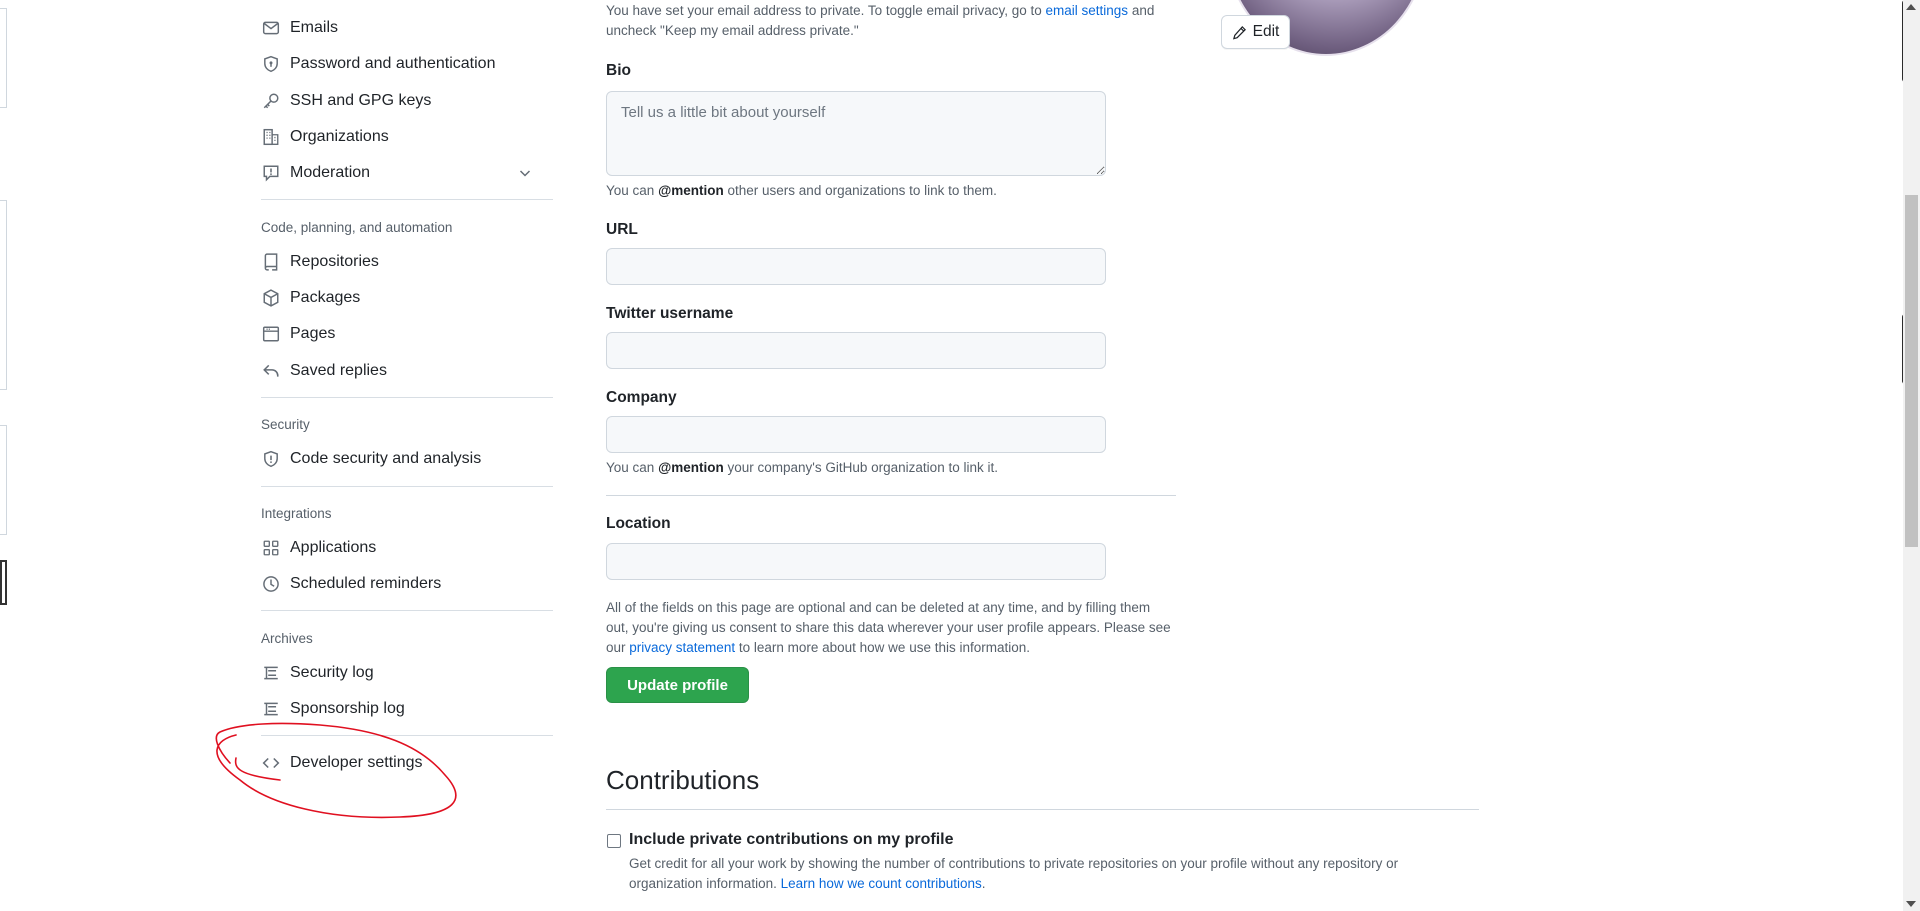 The width and height of the screenshot is (1920, 911). I want to click on contributions-heading: Contributions, so click(683, 780).